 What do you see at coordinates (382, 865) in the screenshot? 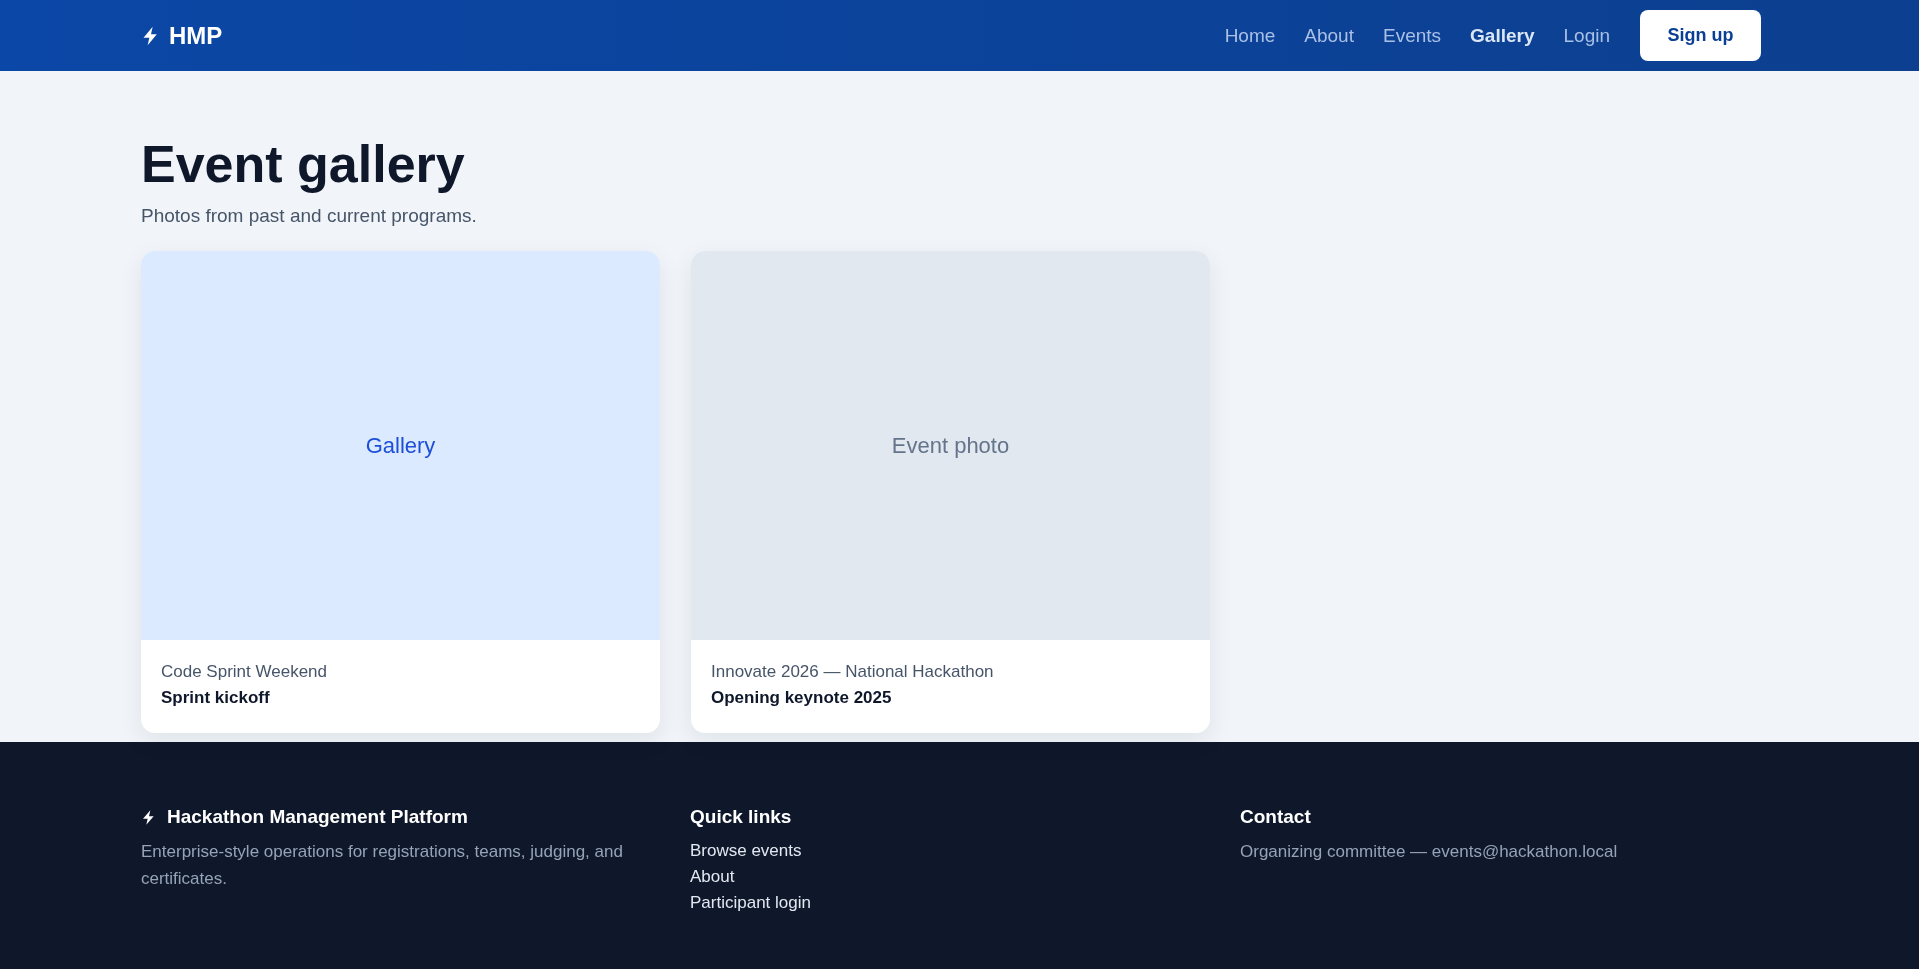
I see `footer-description: Enterprise-style operations for registrations, teams, judging, and certificates.` at bounding box center [382, 865].